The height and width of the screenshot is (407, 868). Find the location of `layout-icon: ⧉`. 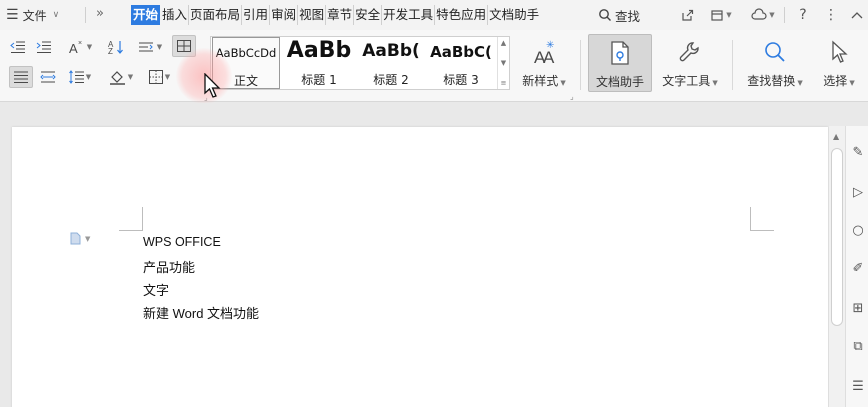

layout-icon: ⧉ is located at coordinates (858, 346).